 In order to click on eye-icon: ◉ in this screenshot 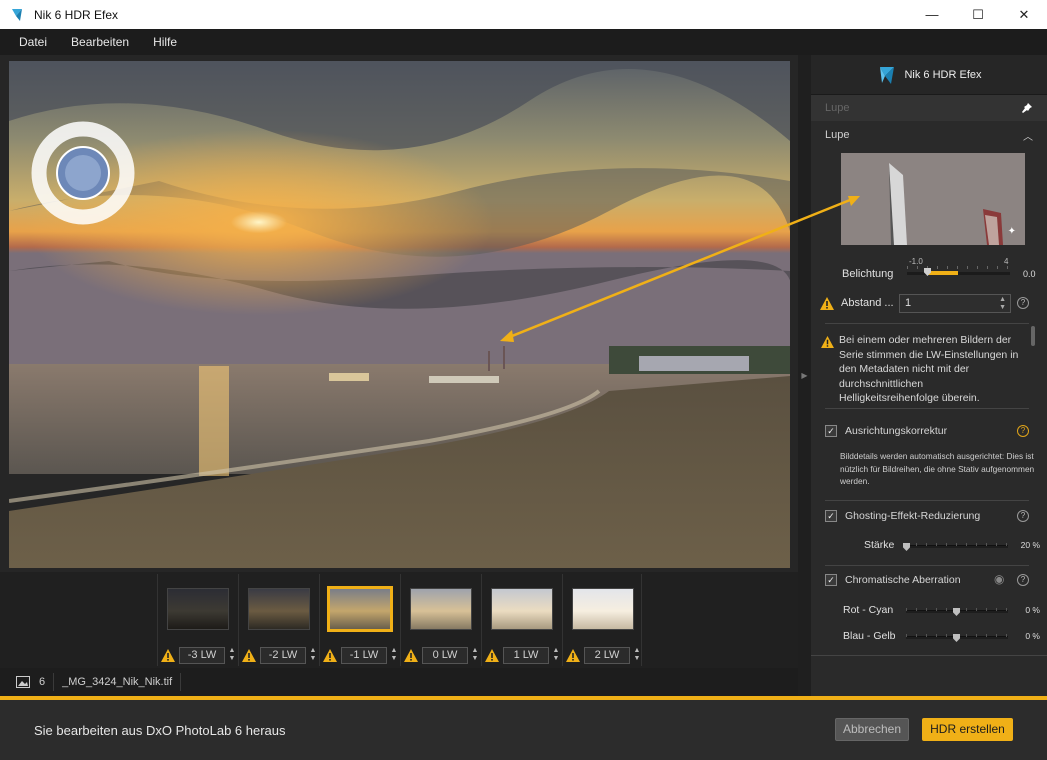, I will do `click(999, 579)`.